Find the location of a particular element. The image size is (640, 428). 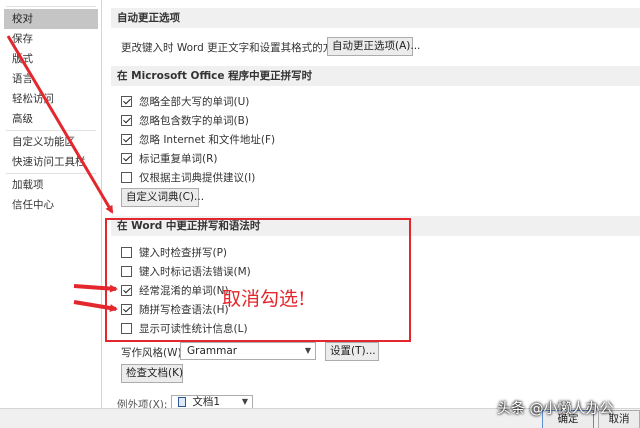

option-flag-repeated-words: 标记重复单词(R) is located at coordinates (169, 158).